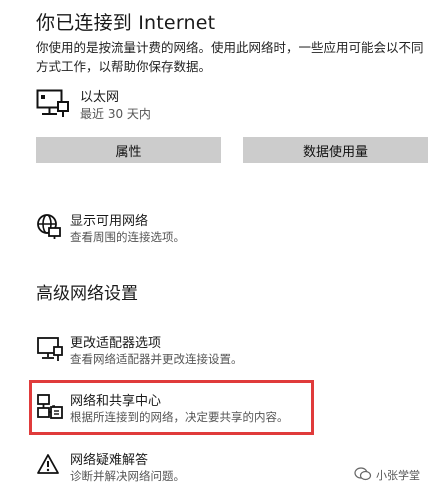 This screenshot has width=433, height=493. What do you see at coordinates (127, 476) in the screenshot?
I see `troubleshooter-subtitle: 诊断并解决网络问题。` at bounding box center [127, 476].